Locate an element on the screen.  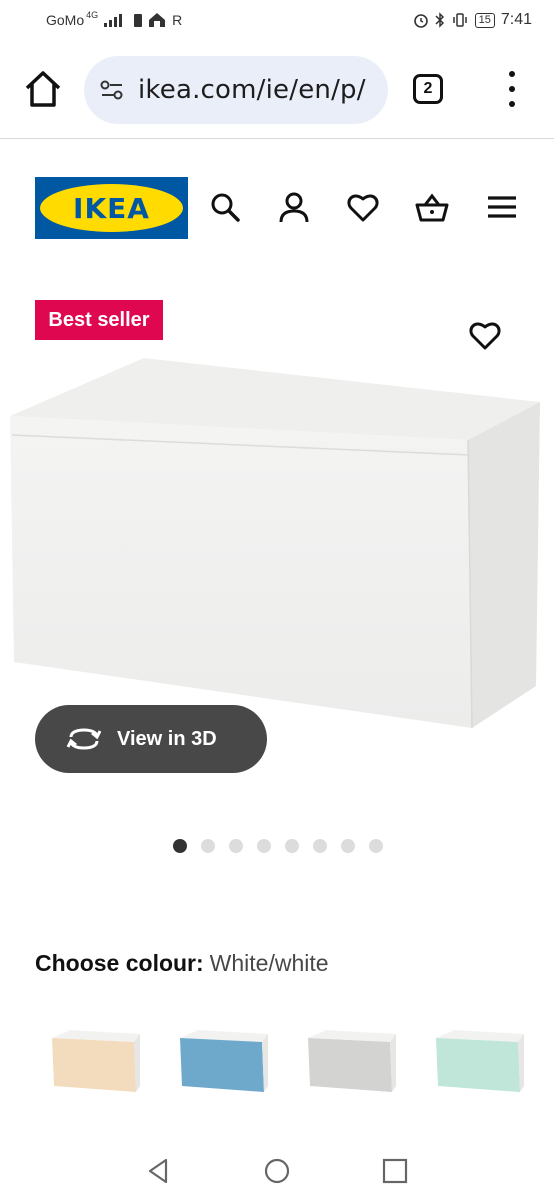
view-in-3d-label: View in 3D is located at coordinates (167, 738).